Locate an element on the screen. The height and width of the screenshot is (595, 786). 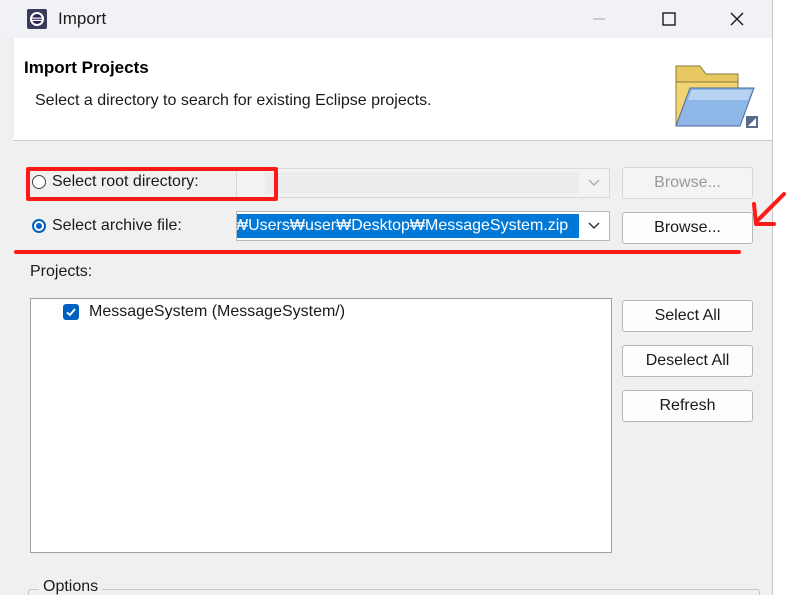
refresh-button: Refresh is located at coordinates (687, 406).